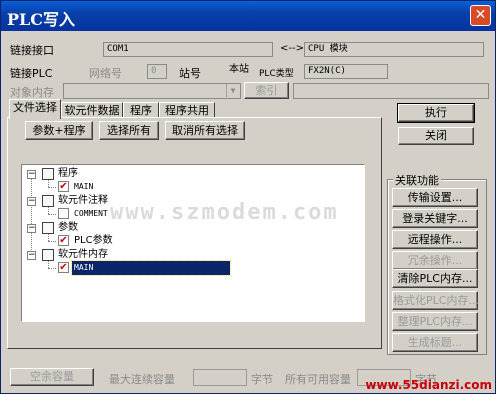  Describe the element at coordinates (394, 49) in the screenshot. I see `link-target-field: CPU 模块` at that location.